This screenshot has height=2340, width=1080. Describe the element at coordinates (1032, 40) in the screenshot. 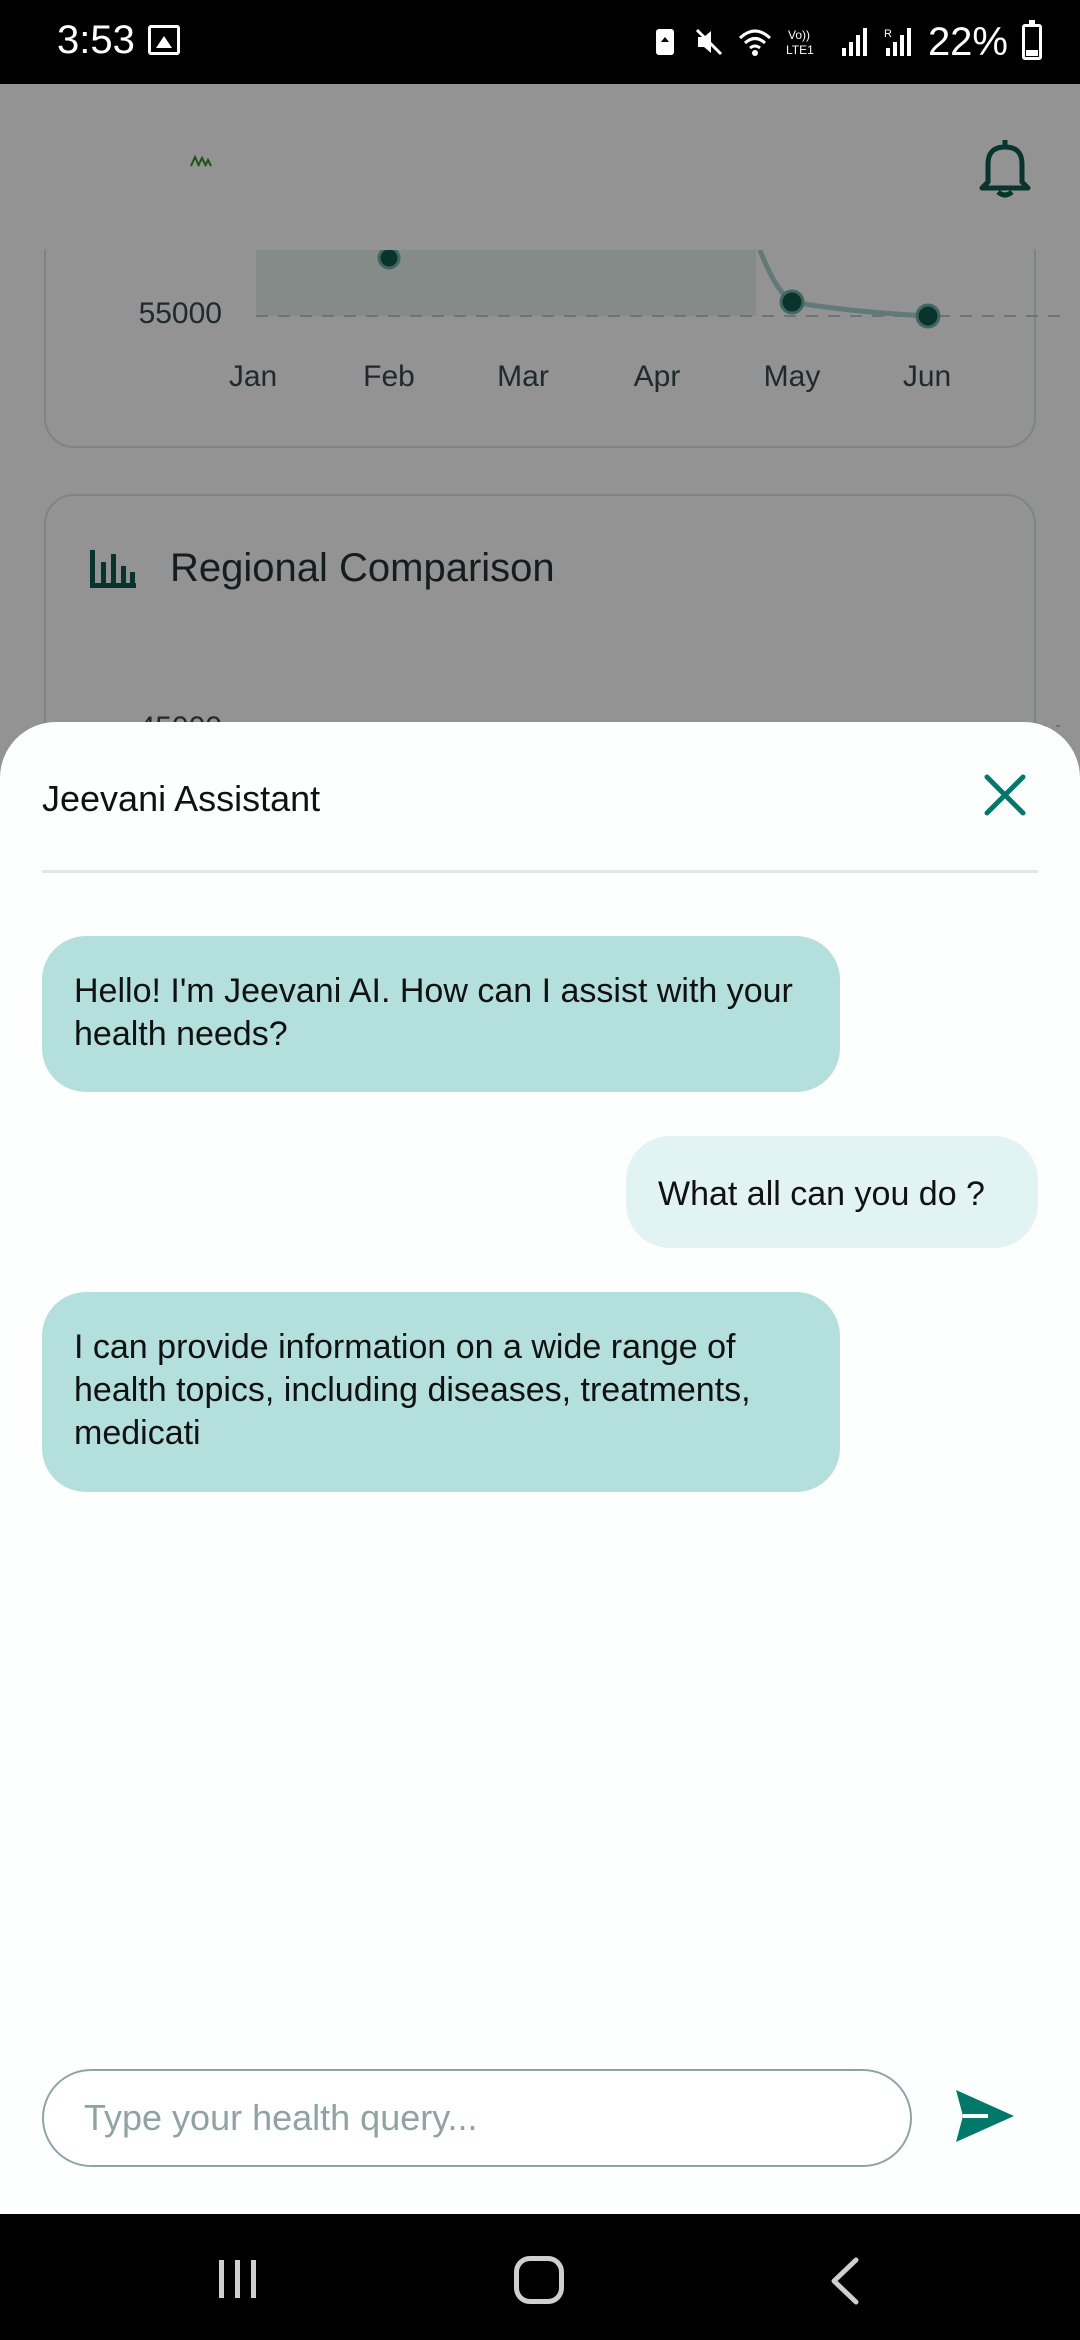

I see `battery-charging-icon` at that location.